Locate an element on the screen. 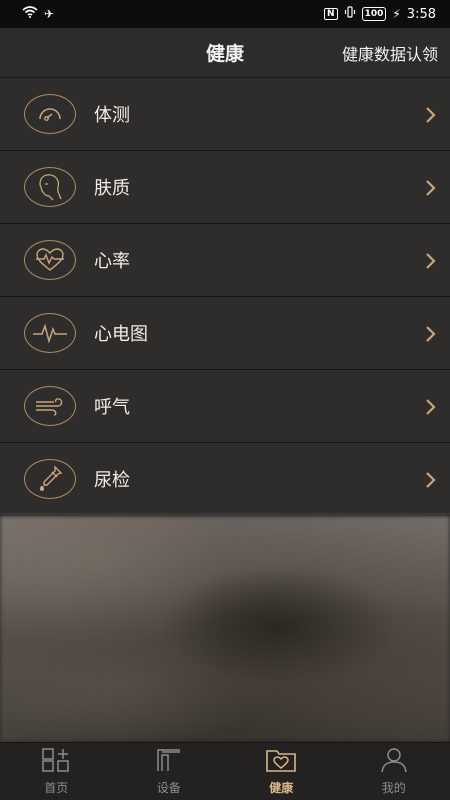 The height and width of the screenshot is (800, 450). list-item-label: 呼气 is located at coordinates (112, 407).